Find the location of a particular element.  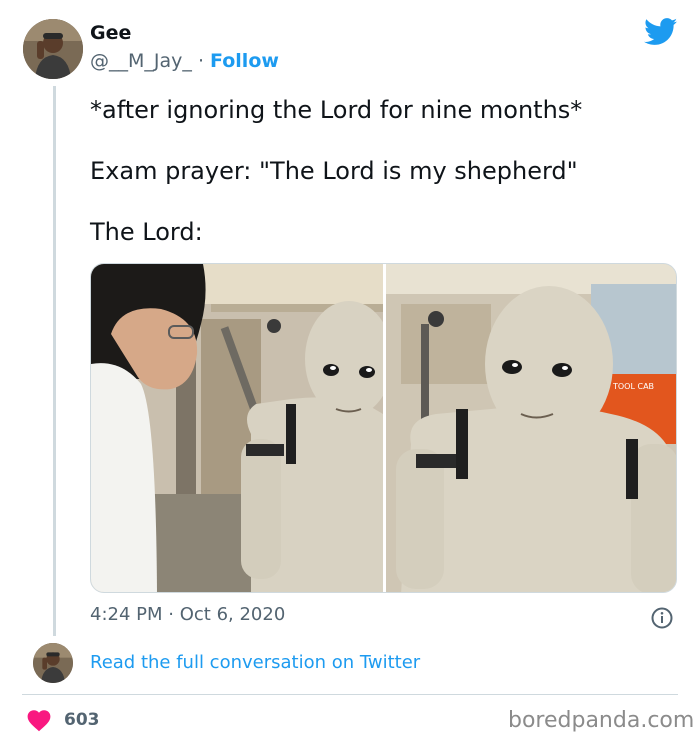

tweet-date: Oct 6, 2020 is located at coordinates (232, 614).